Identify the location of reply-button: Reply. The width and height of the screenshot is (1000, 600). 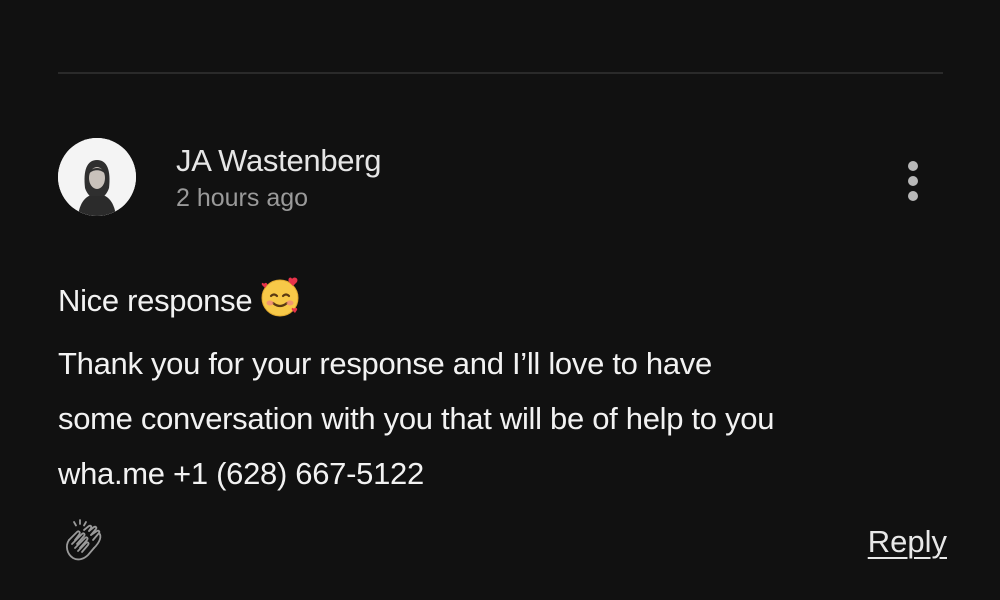
(907, 542).